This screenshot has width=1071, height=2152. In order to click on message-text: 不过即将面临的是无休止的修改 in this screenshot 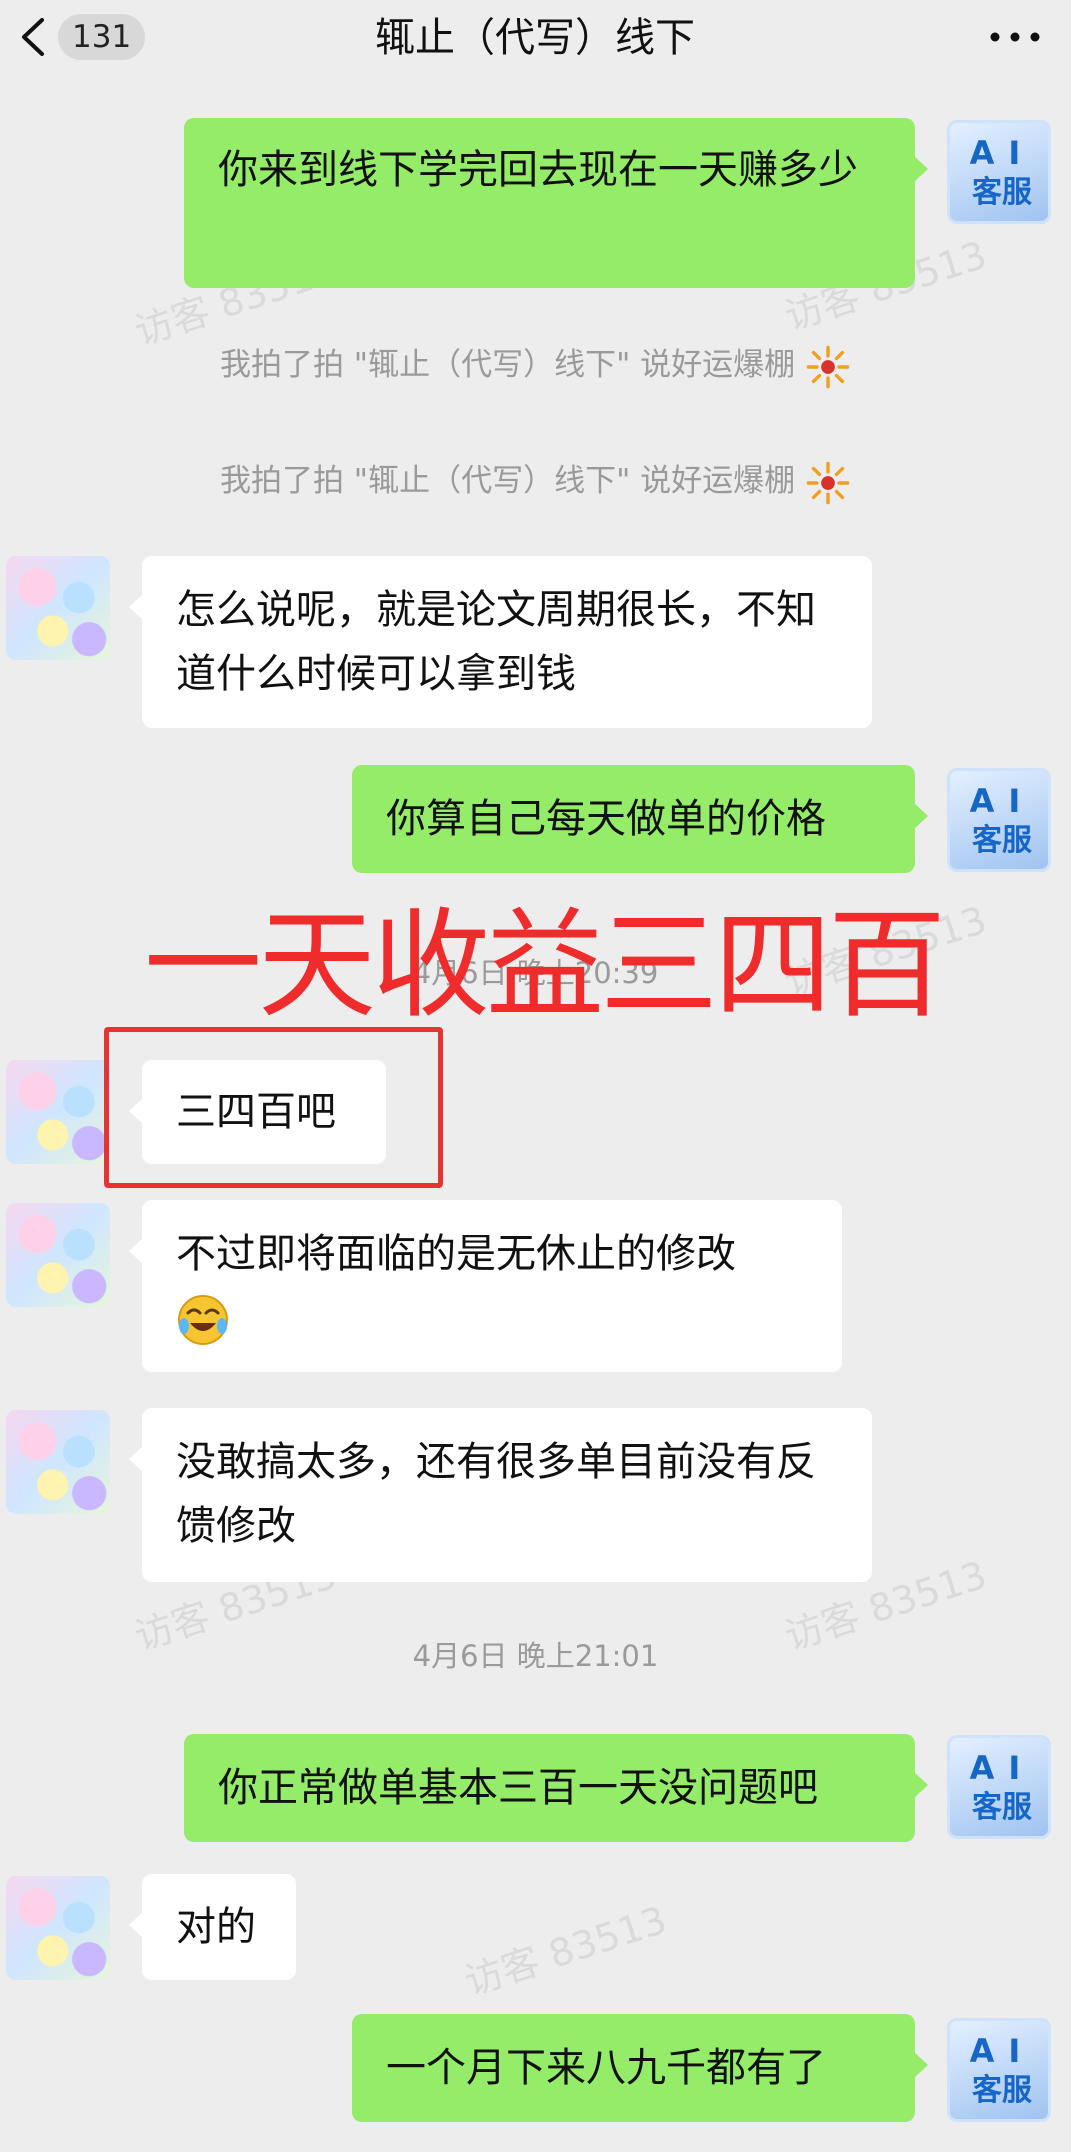, I will do `click(456, 1254)`.